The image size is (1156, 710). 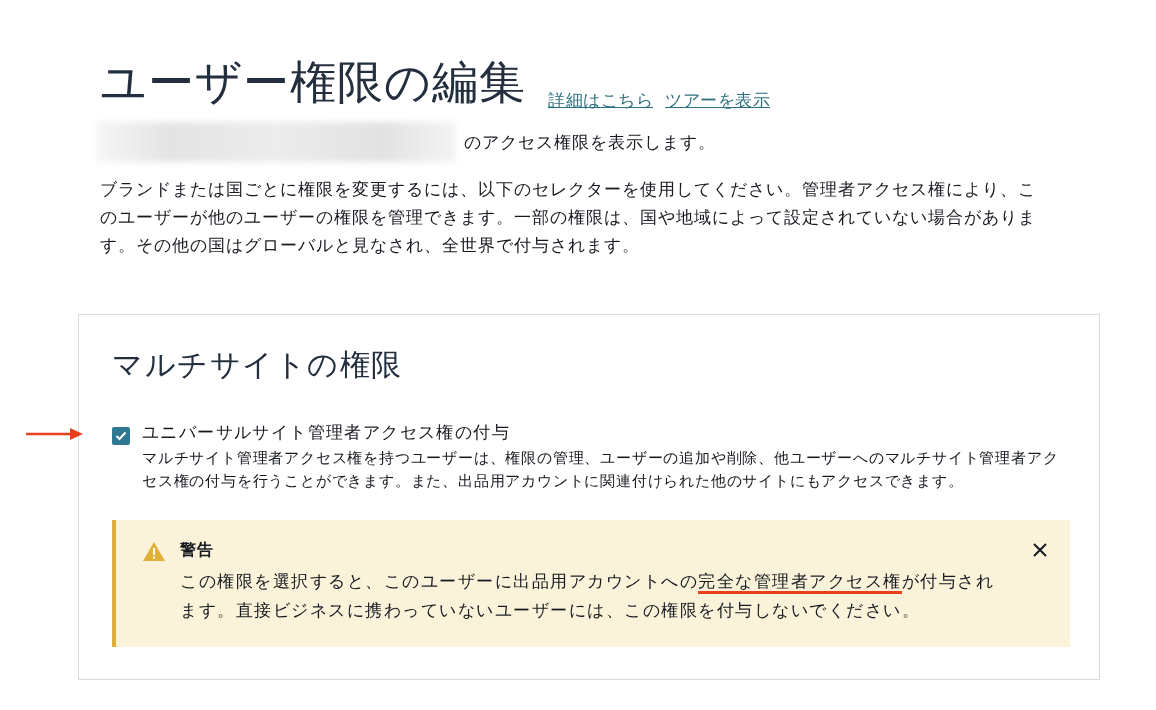 I want to click on alert-title: 警告, so click(x=197, y=550).